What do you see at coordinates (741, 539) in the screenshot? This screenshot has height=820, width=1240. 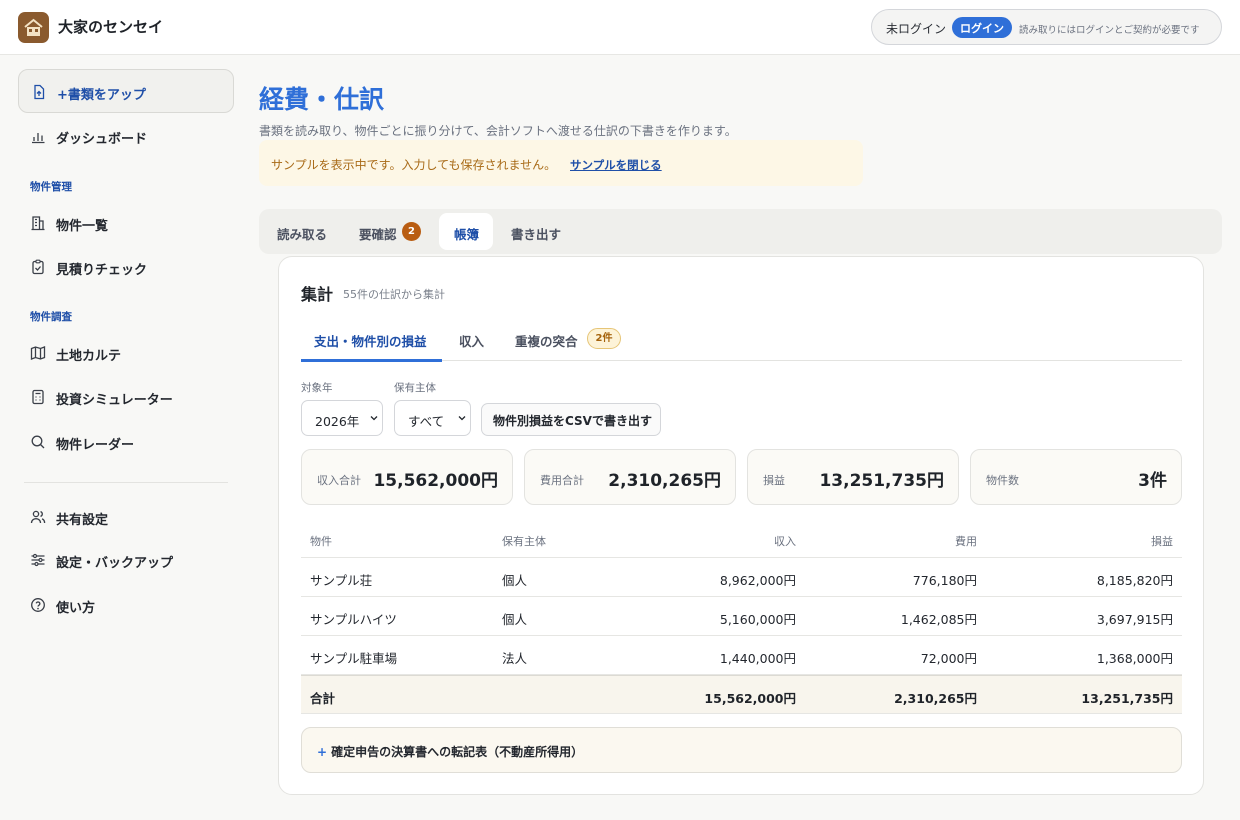 I see `table-header-row: 物件 保有主体 収入 費用 損益` at bounding box center [741, 539].